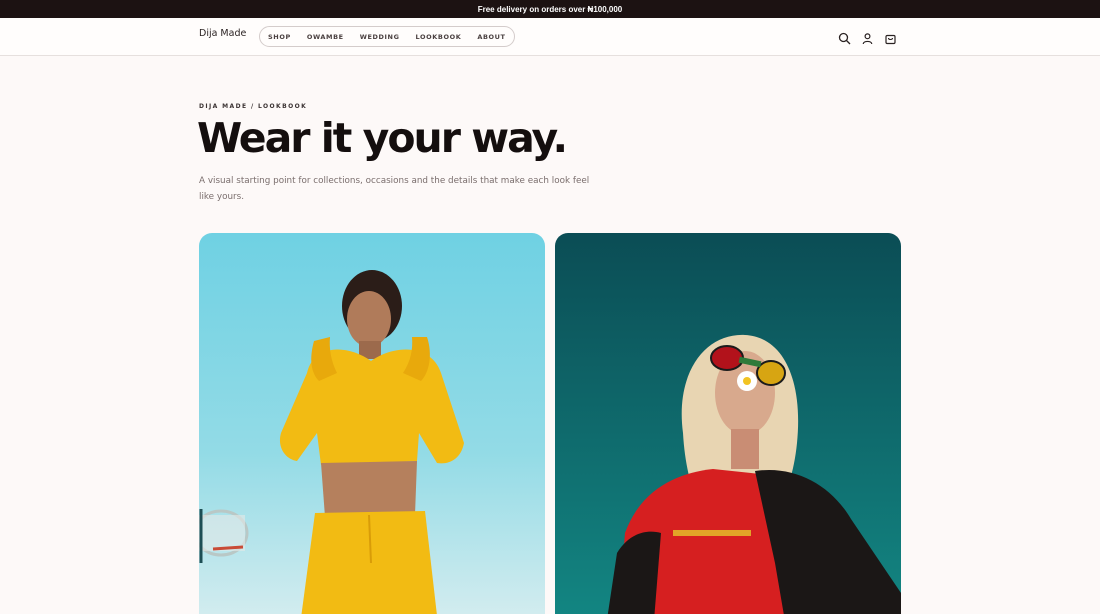 This screenshot has height=614, width=1100. I want to click on main-nav: SHOP OWAMBE WEDDING LOOKBOOK ABOUT, so click(387, 36).